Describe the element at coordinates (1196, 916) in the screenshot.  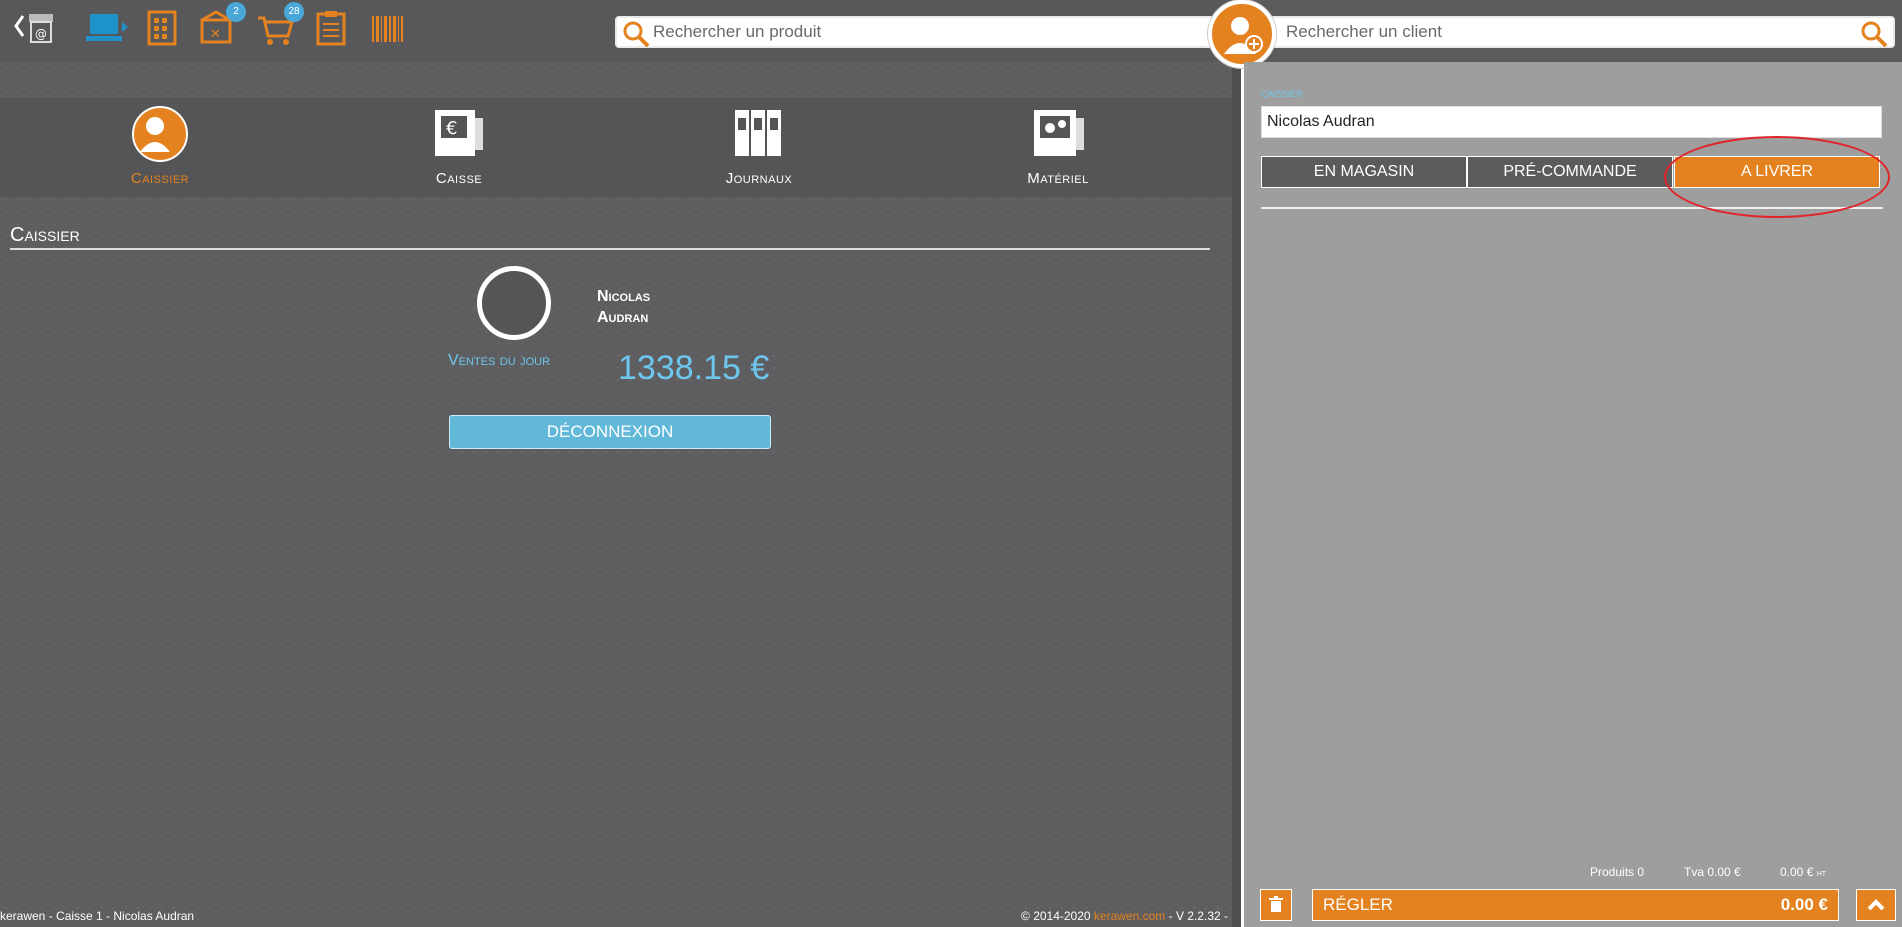
I see `version-text: - V 2.2.32 -` at that location.